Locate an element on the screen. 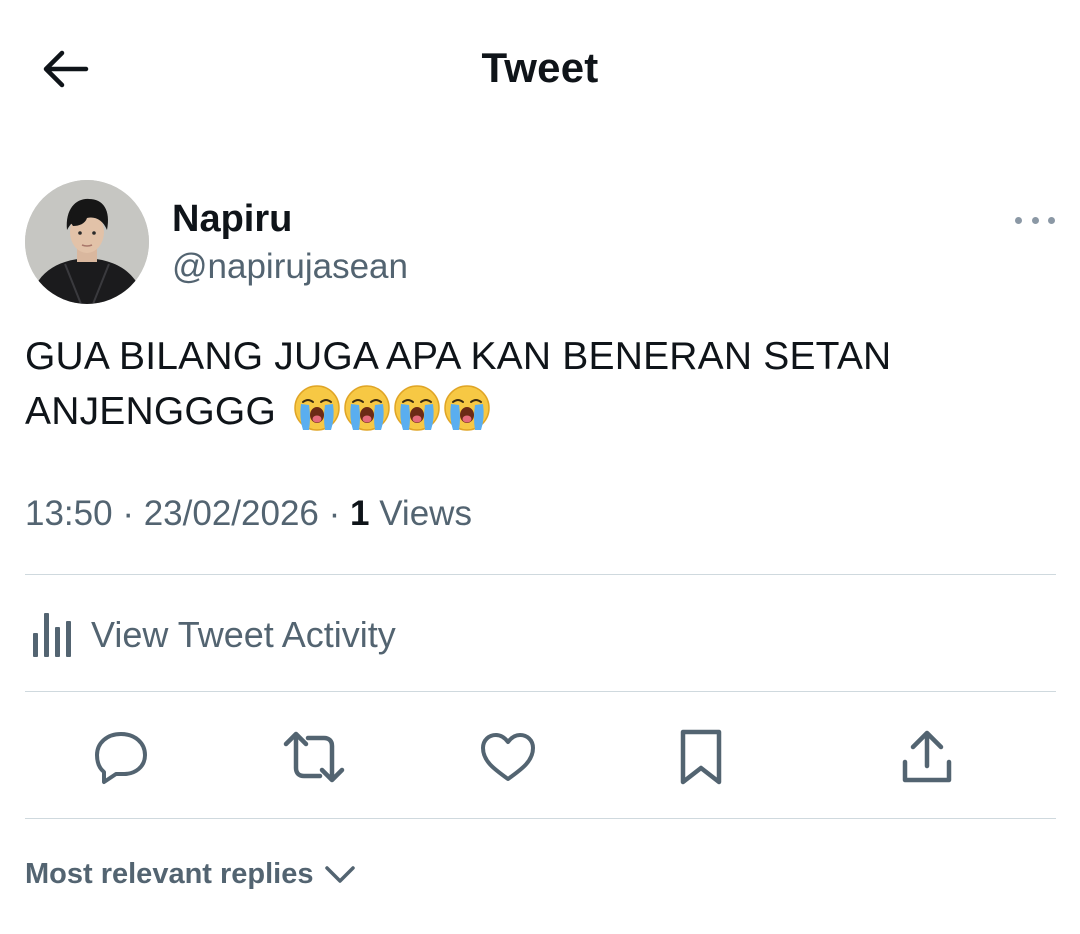  tweet-author: Napiru @napirujasean is located at coordinates (540, 243).